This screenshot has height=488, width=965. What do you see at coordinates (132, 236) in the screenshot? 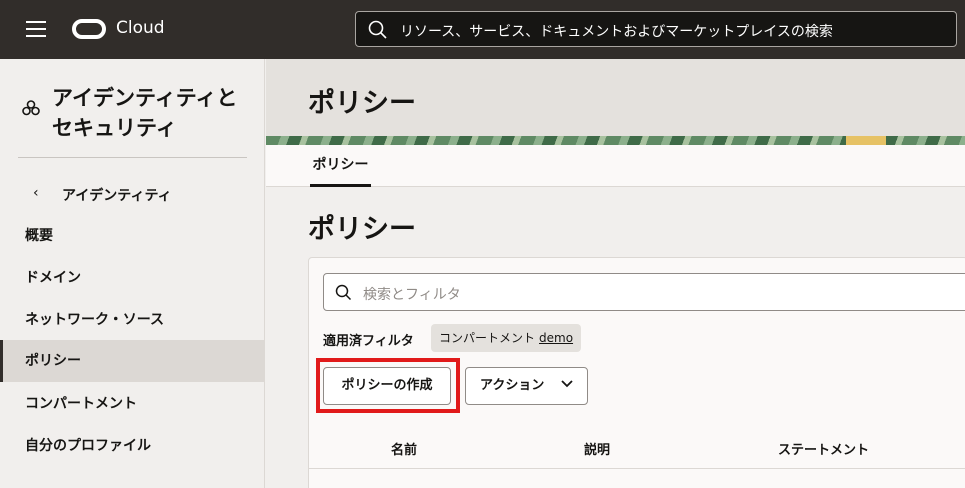
I see `sidebar-item-overview: 概要` at bounding box center [132, 236].